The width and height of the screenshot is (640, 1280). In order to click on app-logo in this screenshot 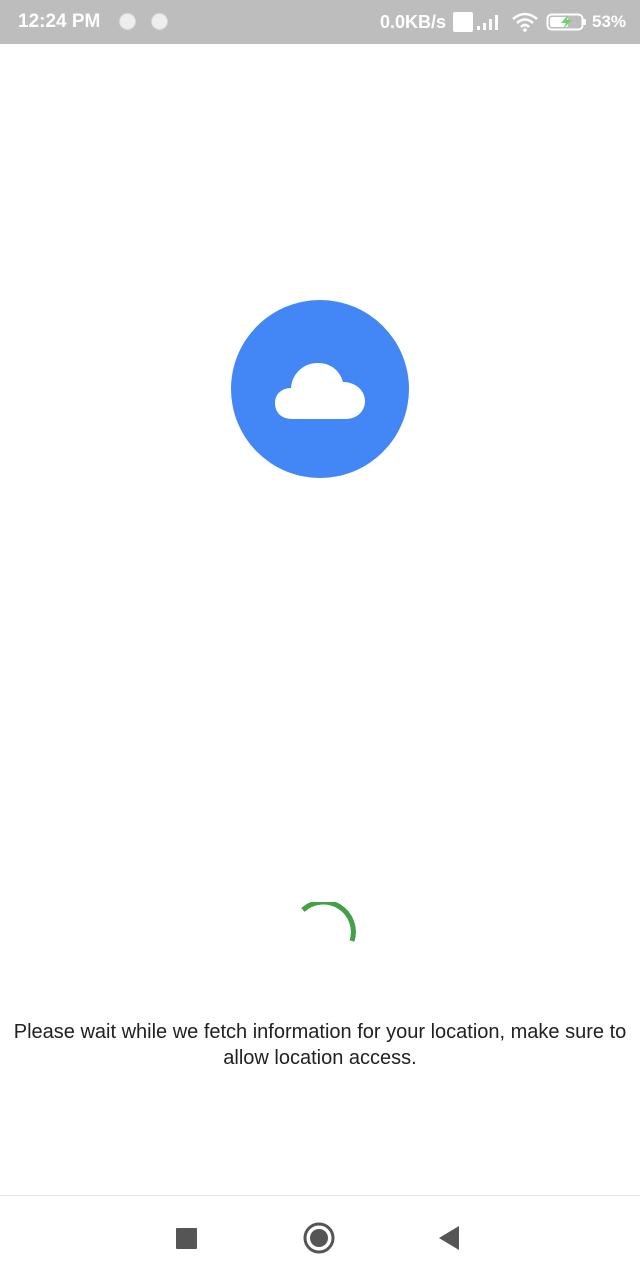, I will do `click(320, 389)`.